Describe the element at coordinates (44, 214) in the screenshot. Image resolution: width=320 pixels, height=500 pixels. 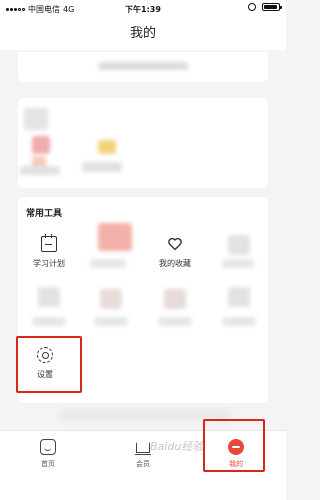
I see `section-title: 常用工具` at that location.